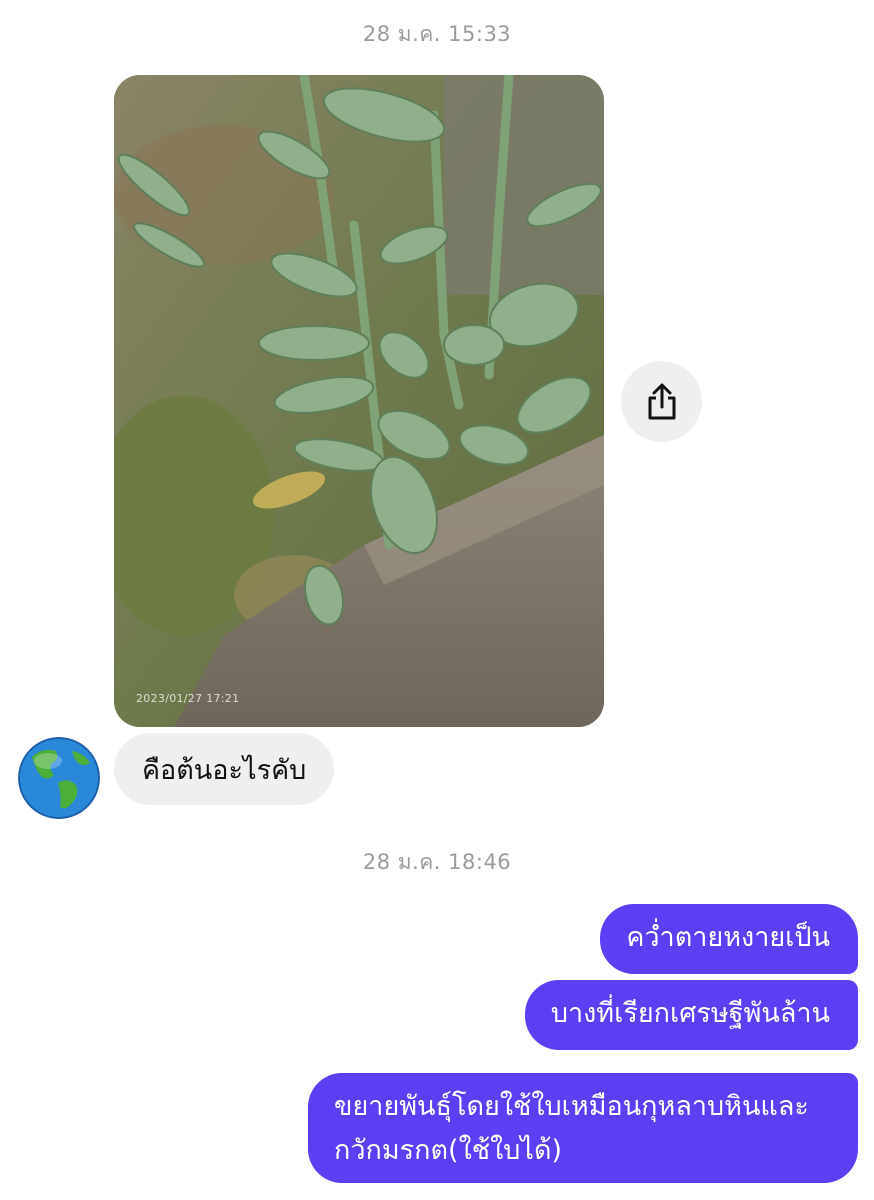 The width and height of the screenshot is (874, 1200). I want to click on incoming-message-bubble: คือต้นอะไรคับ, so click(224, 769).